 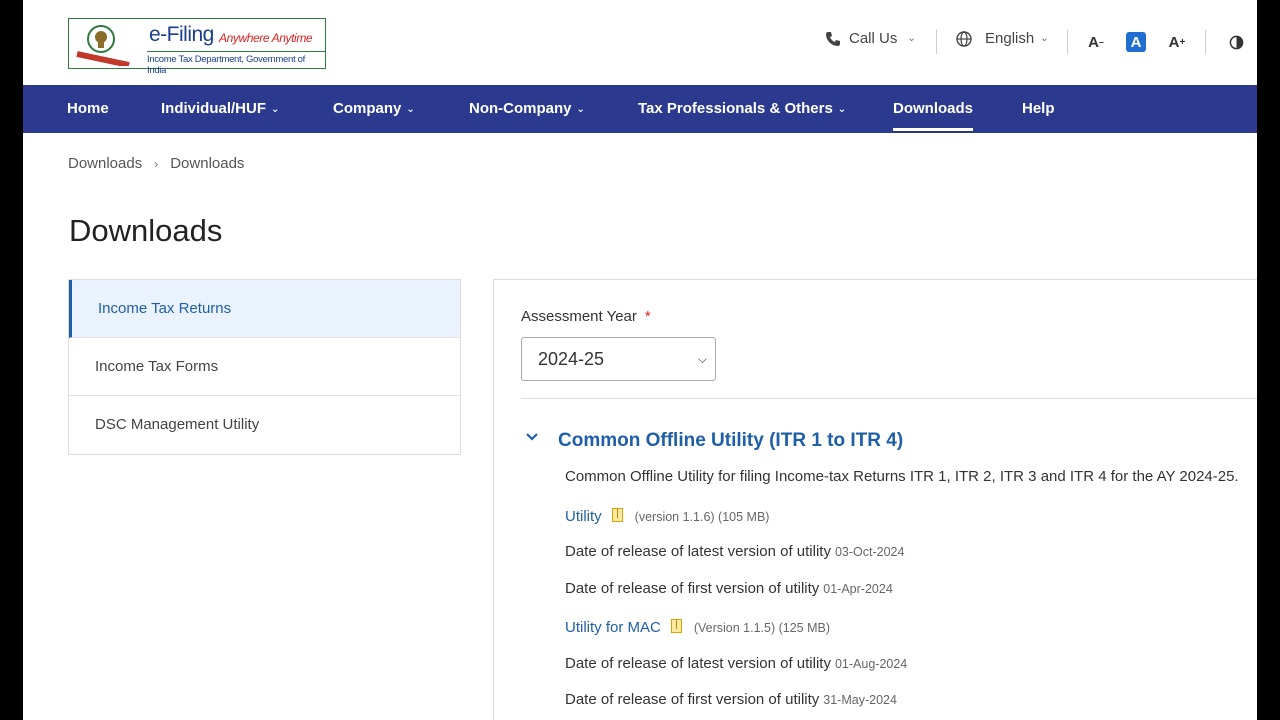 I want to click on font-normal-button: A, so click(x=1136, y=42).